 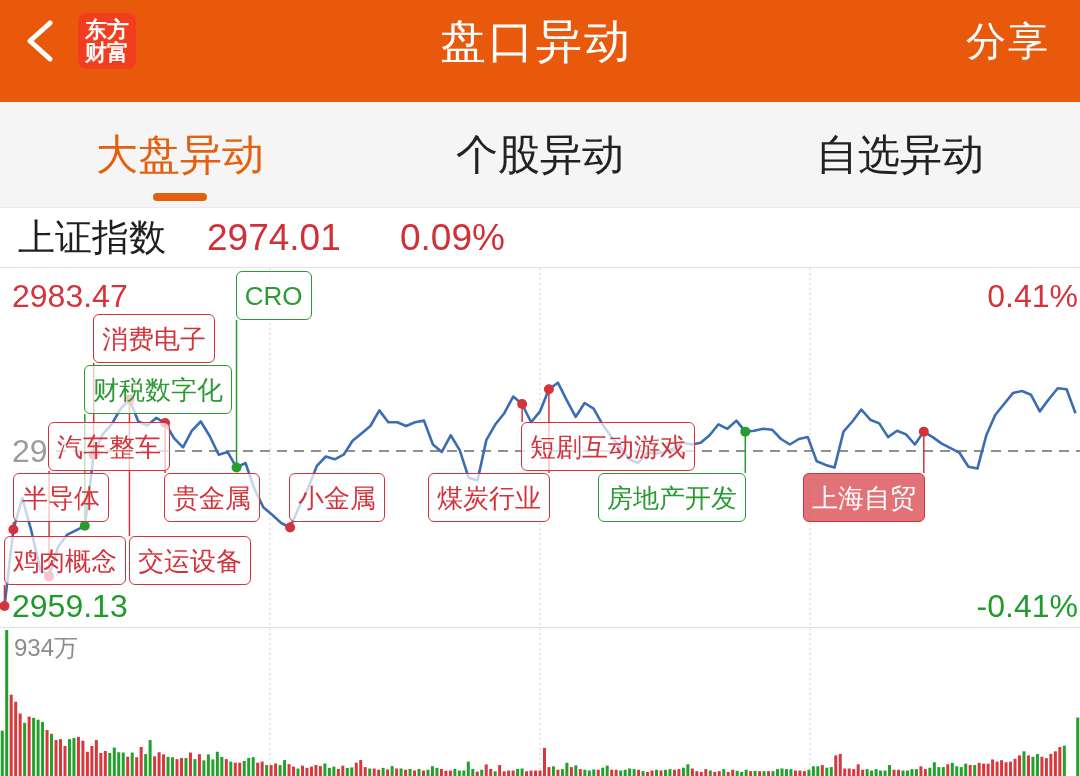 What do you see at coordinates (70, 296) in the screenshot?
I see `price-axis-label: 2983.47` at bounding box center [70, 296].